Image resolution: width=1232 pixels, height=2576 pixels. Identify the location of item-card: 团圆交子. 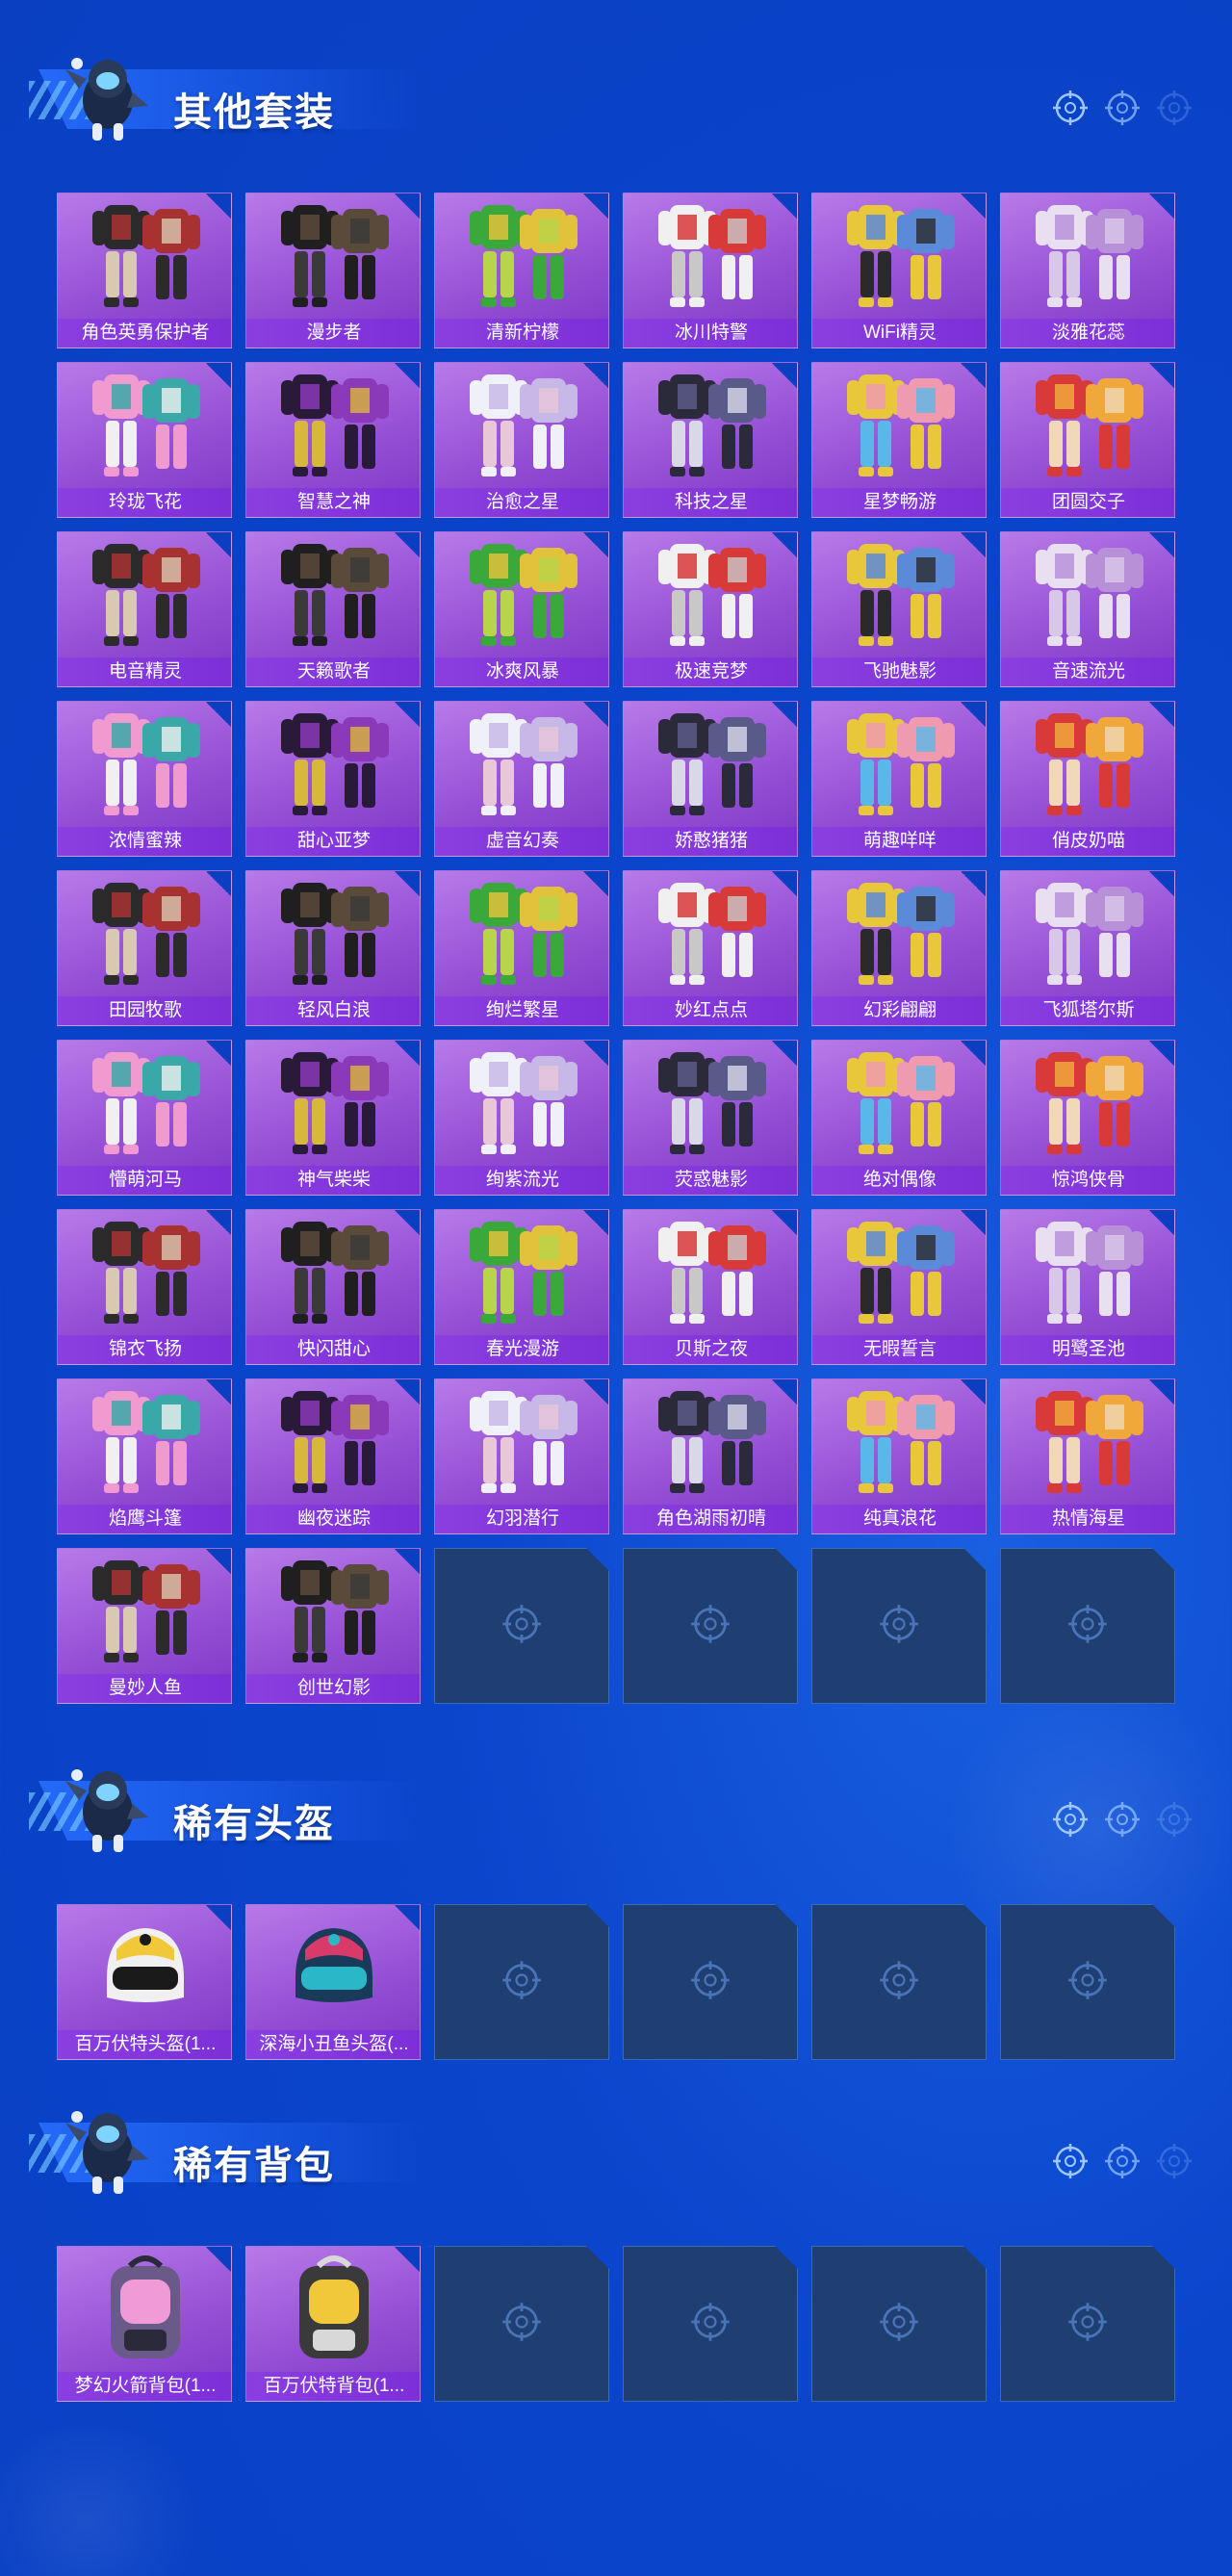
(1087, 440).